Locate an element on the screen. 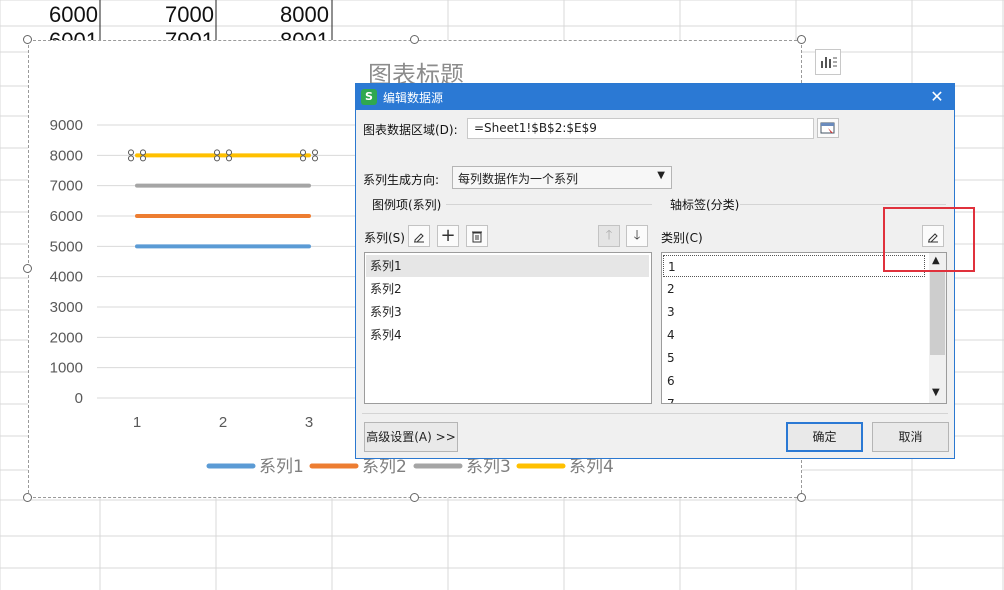 This screenshot has width=1004, height=590. trash-icon is located at coordinates (477, 236).